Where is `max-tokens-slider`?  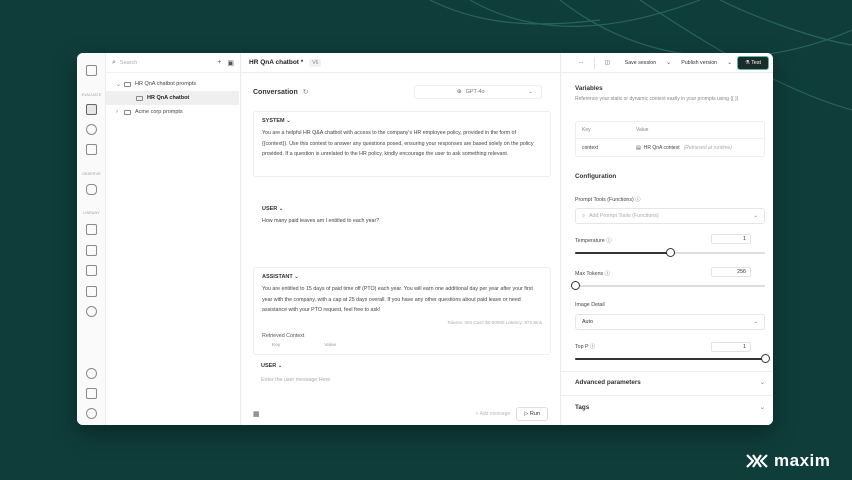
max-tokens-slider is located at coordinates (667, 286).